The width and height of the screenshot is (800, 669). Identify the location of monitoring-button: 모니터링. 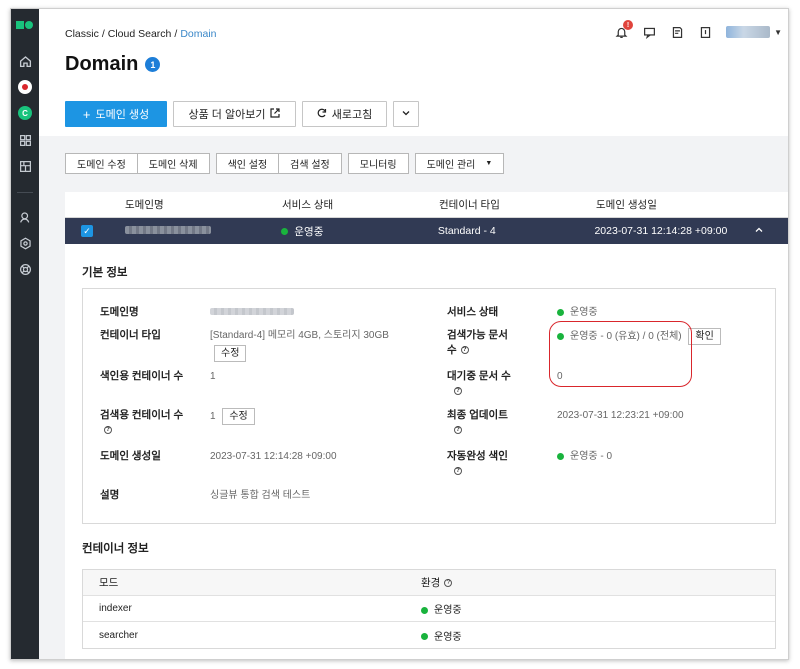
(378, 163).